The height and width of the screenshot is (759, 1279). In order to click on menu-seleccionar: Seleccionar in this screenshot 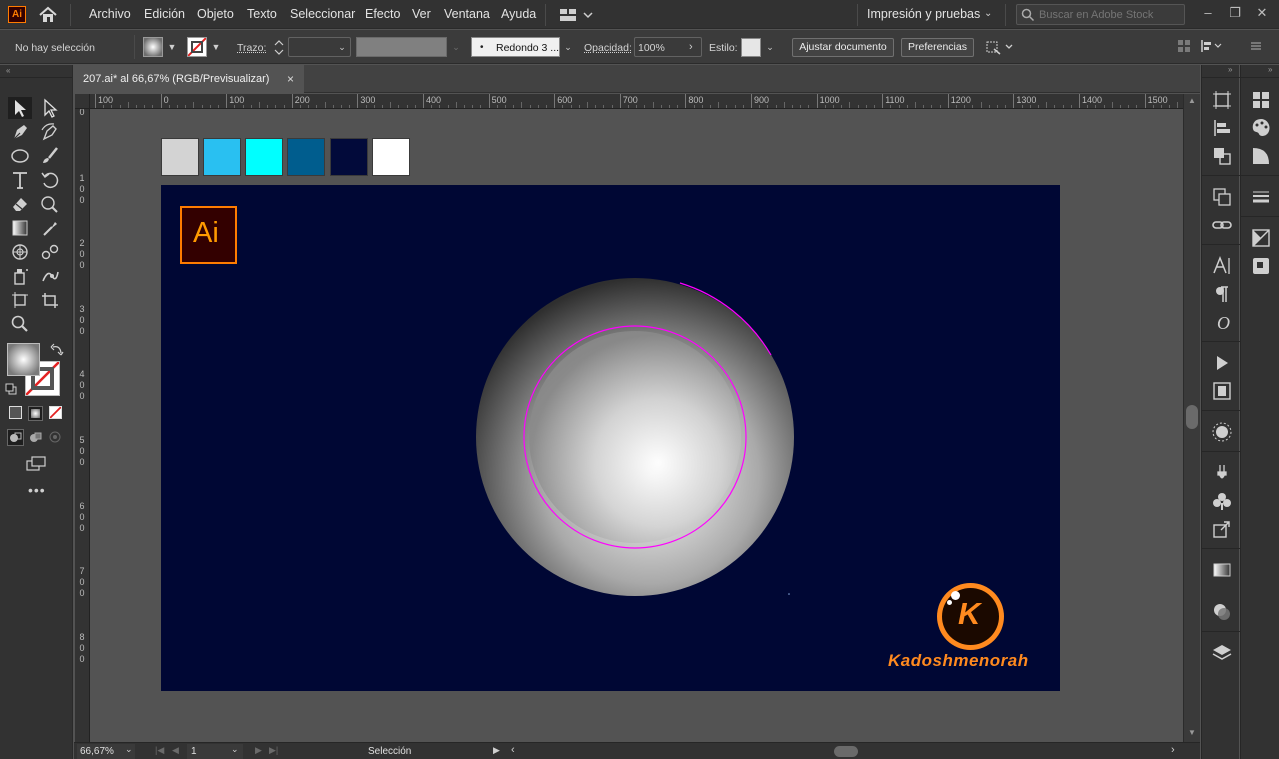, I will do `click(322, 14)`.